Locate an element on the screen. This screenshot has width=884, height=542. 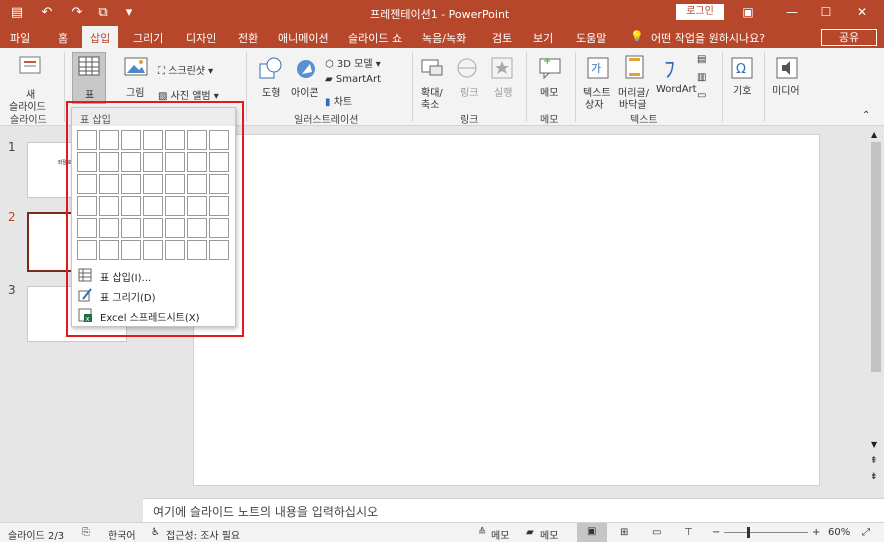
fit-to-window-icon: ⤢ is located at coordinates (866, 532).